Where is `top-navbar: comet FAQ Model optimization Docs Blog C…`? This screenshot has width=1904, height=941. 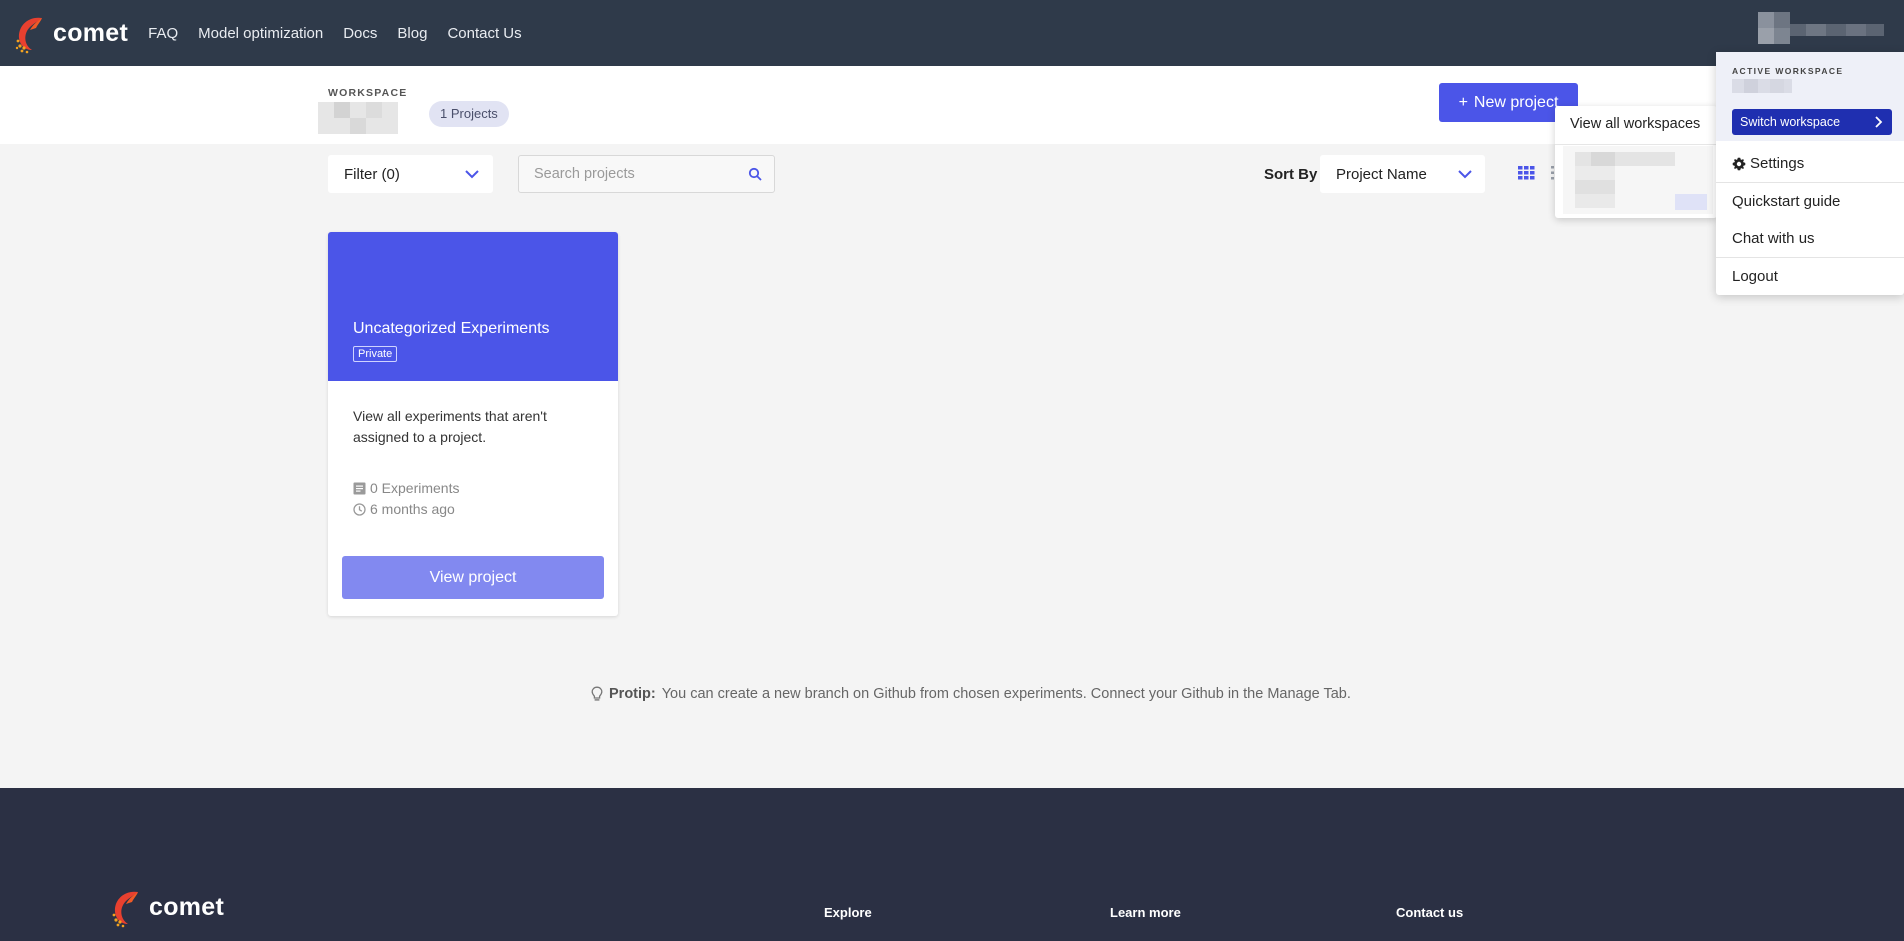 top-navbar: comet FAQ Model optimization Docs Blog C… is located at coordinates (952, 33).